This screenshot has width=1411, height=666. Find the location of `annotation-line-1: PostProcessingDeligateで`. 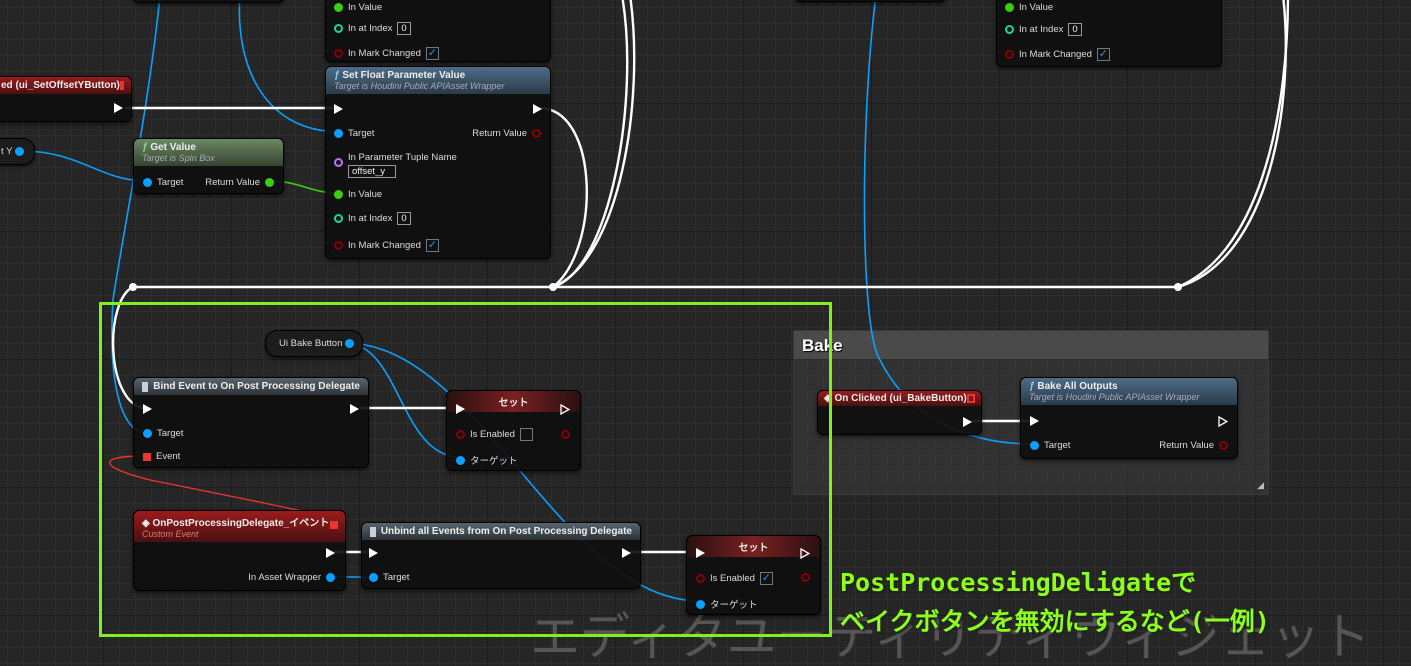

annotation-line-1: PostProcessingDeligateで is located at coordinates (1018, 582).